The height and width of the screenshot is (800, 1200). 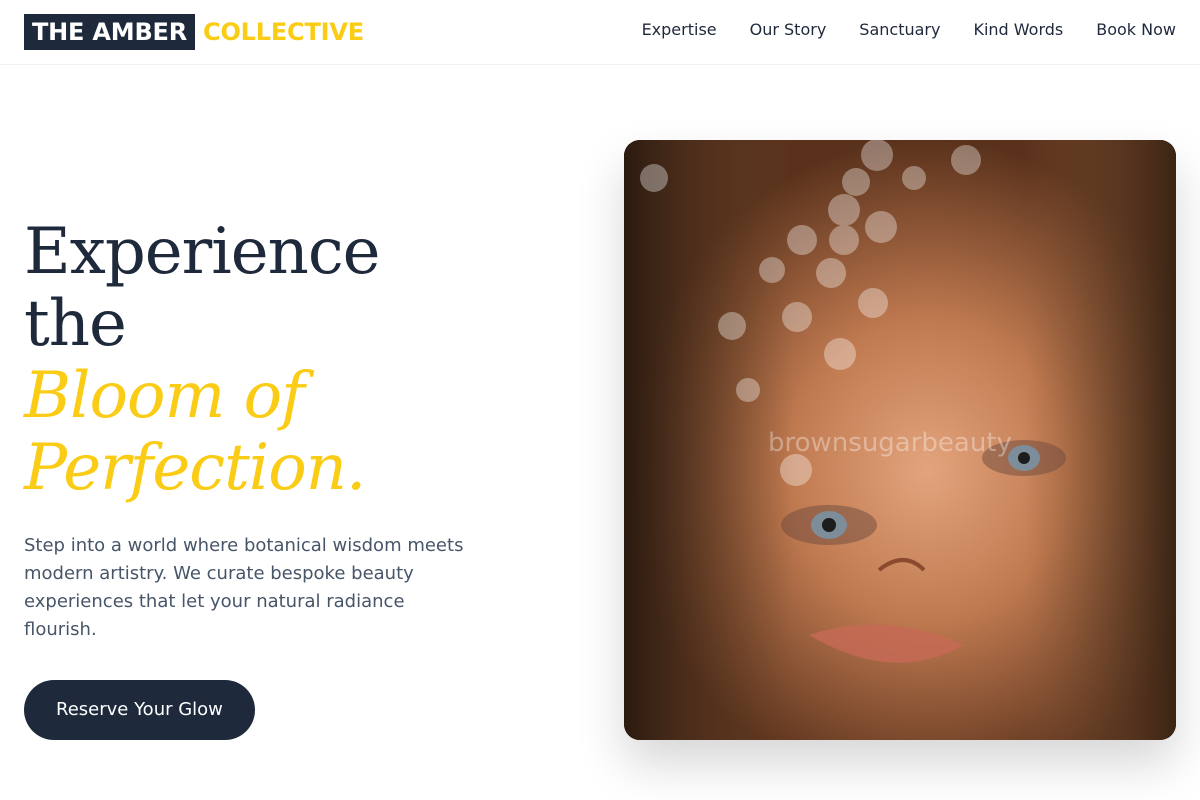 I want to click on brand-name-dark: THE AMBER, so click(x=110, y=32).